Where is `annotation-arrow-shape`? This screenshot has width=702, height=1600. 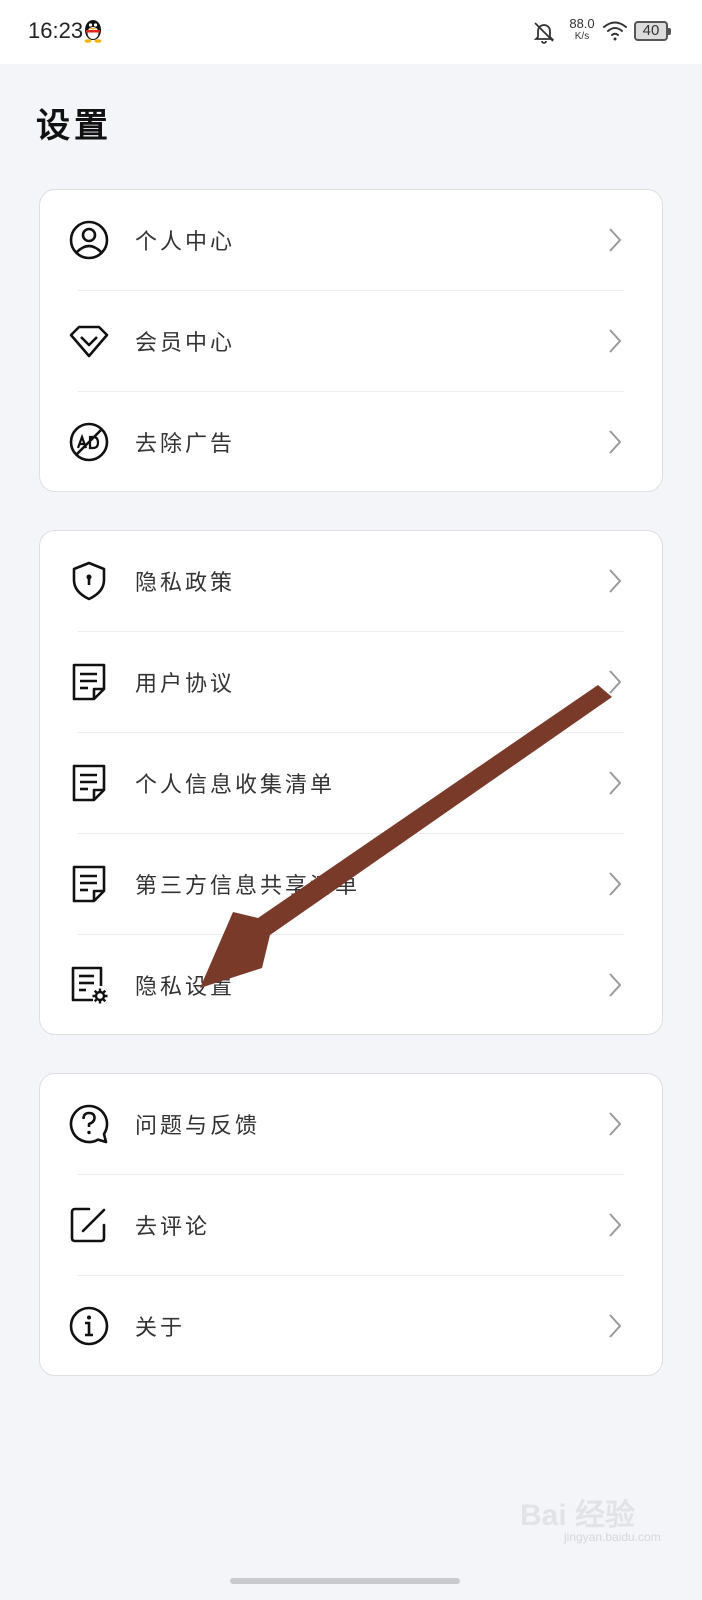
annotation-arrow-shape is located at coordinates (406, 836).